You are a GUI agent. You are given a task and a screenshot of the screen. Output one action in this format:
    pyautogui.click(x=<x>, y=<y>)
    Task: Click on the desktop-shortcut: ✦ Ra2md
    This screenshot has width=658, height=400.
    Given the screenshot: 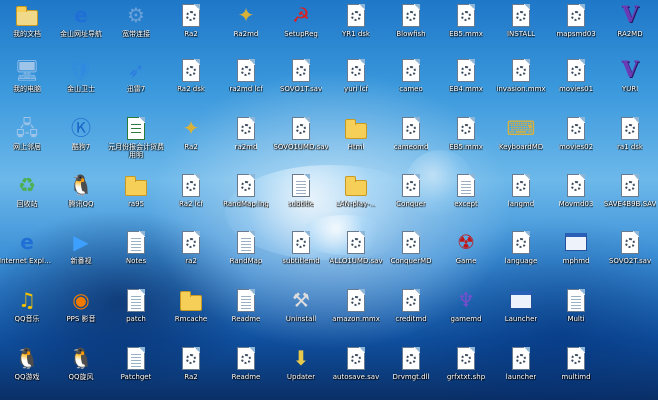 What is the action you would take?
    pyautogui.click(x=246, y=28)
    